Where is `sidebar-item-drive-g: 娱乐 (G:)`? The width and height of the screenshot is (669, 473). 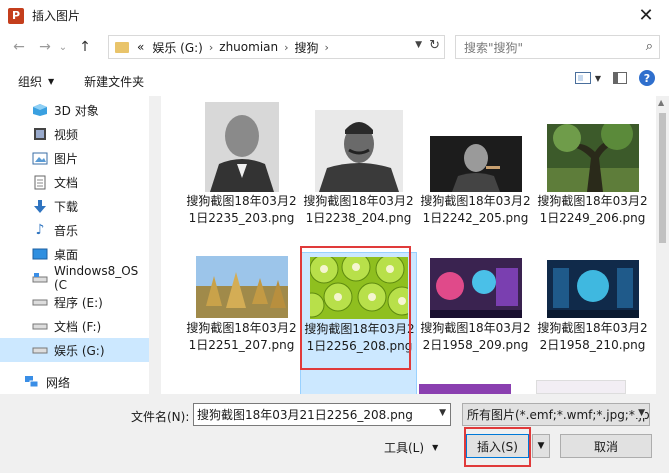
sidebar-item-drive-g: 娱乐 (G:) is located at coordinates (75, 350).